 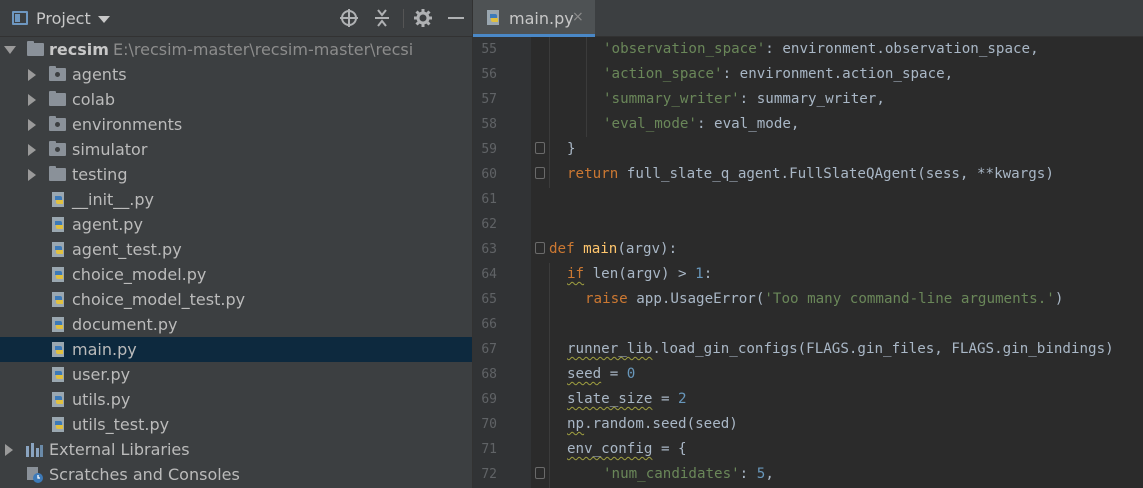 What do you see at coordinates (489, 174) in the screenshot?
I see `line-number: 60` at bounding box center [489, 174].